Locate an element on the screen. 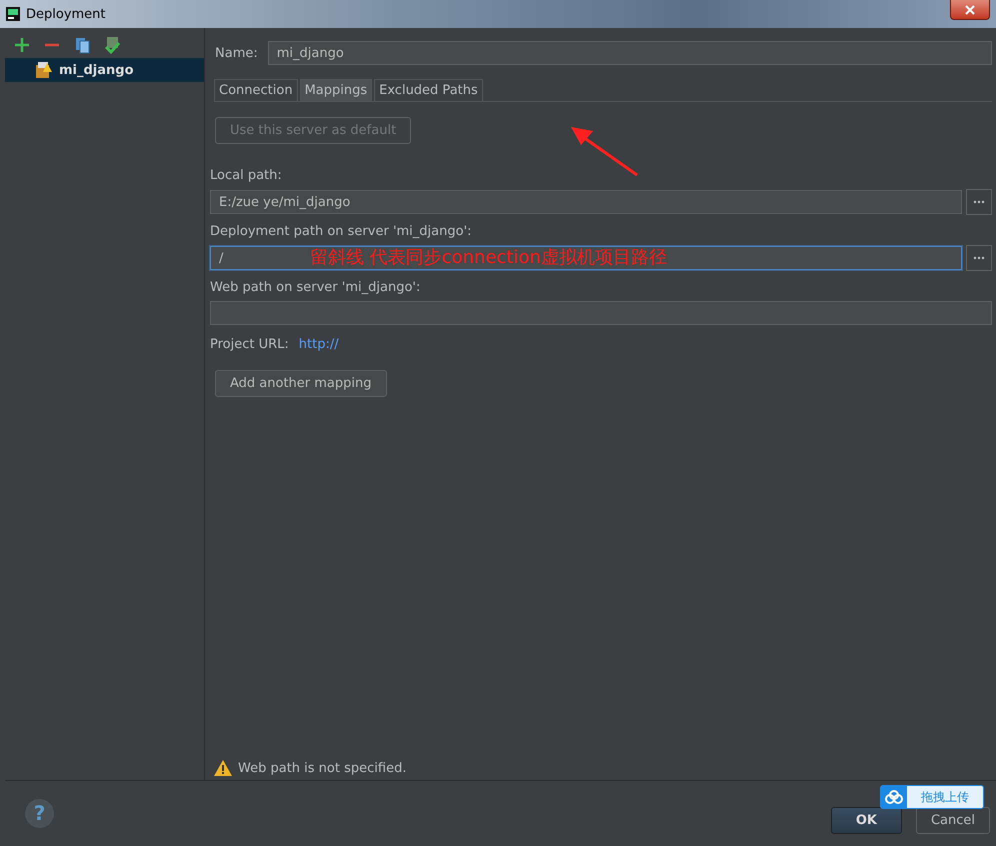 The width and height of the screenshot is (996, 846). help-button: ? is located at coordinates (39, 813).